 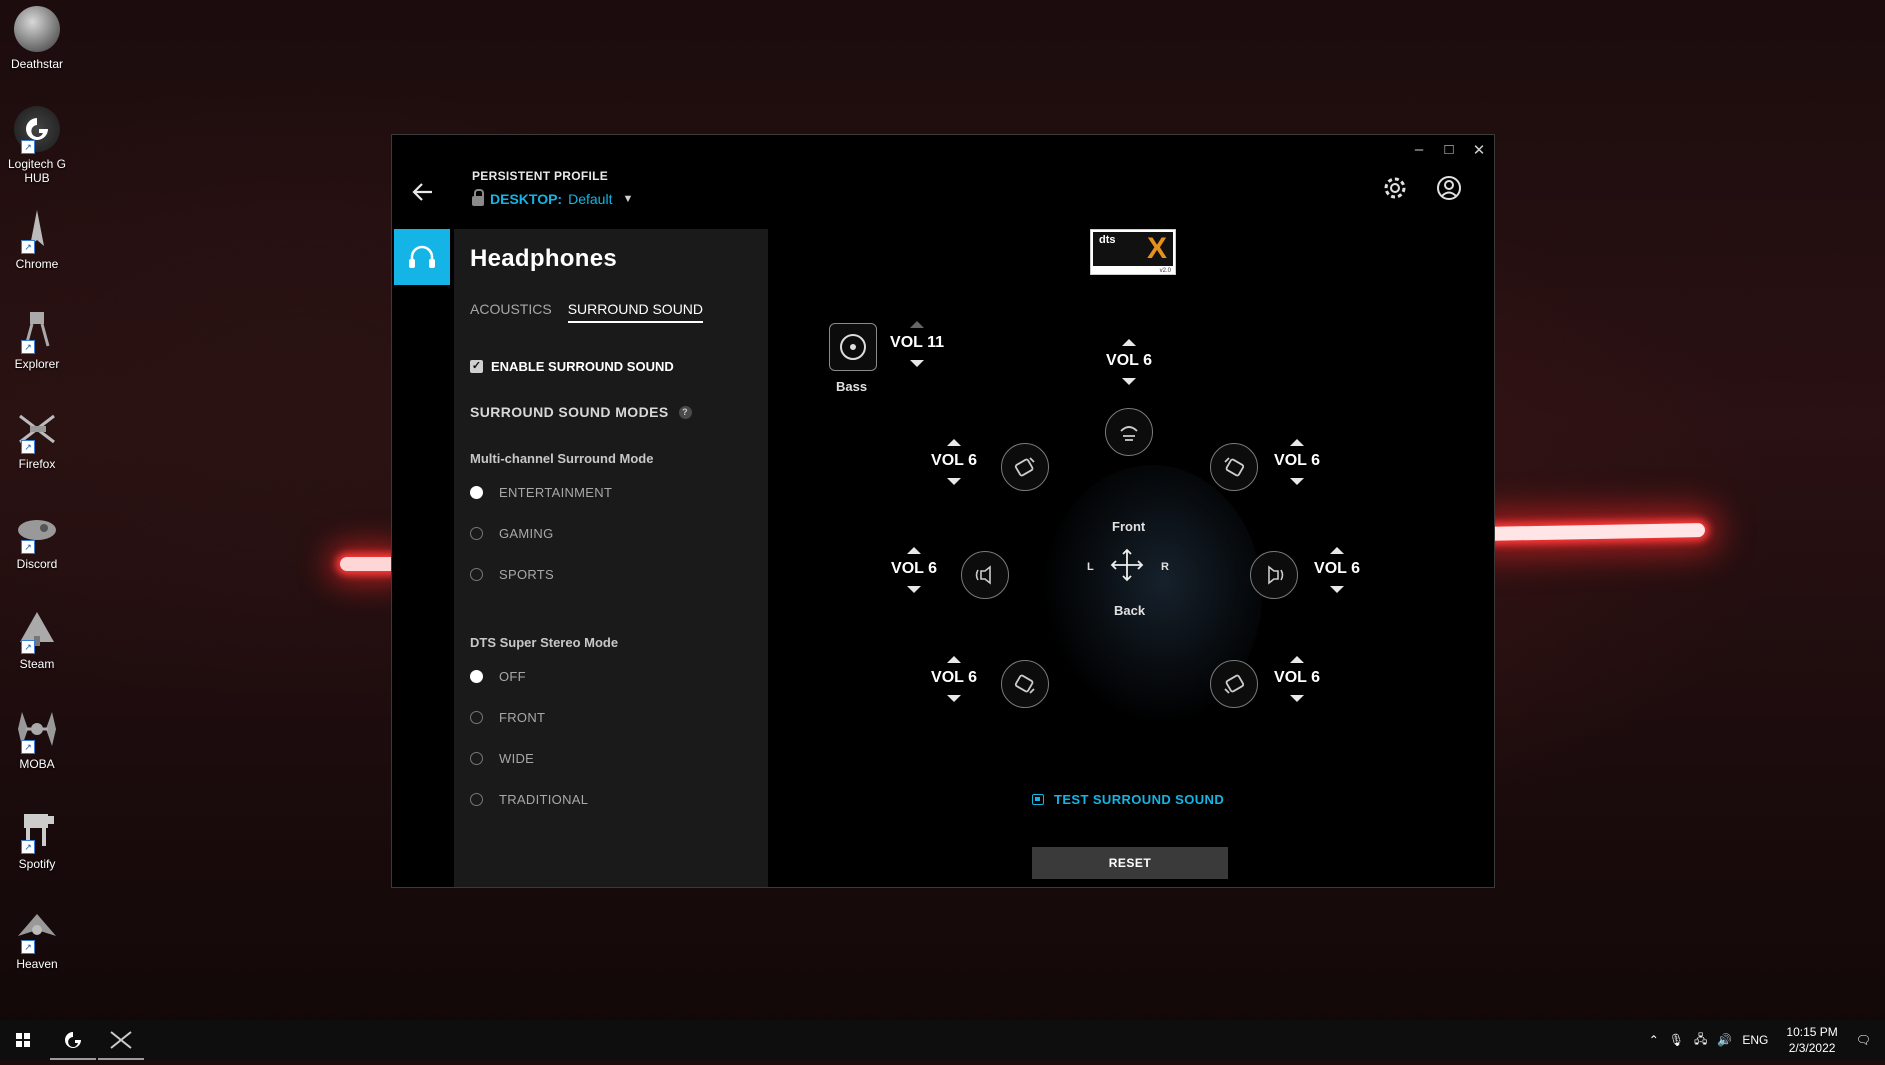 I want to click on radio-dot-icon, so click(x=476, y=717).